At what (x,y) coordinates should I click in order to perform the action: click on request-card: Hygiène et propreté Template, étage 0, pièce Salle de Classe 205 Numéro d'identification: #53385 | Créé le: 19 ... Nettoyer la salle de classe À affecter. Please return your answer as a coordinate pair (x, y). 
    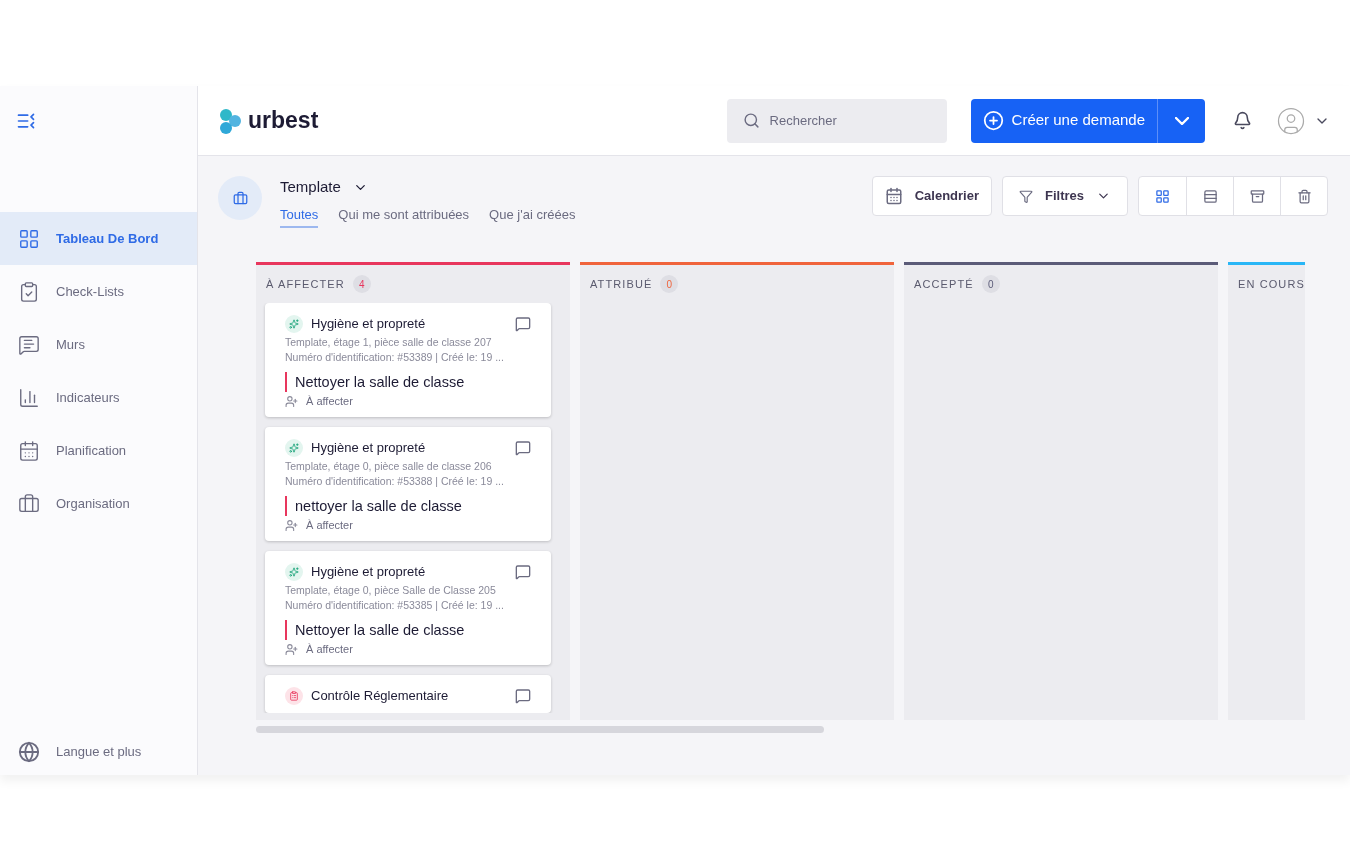
    Looking at the image, I should click on (408, 608).